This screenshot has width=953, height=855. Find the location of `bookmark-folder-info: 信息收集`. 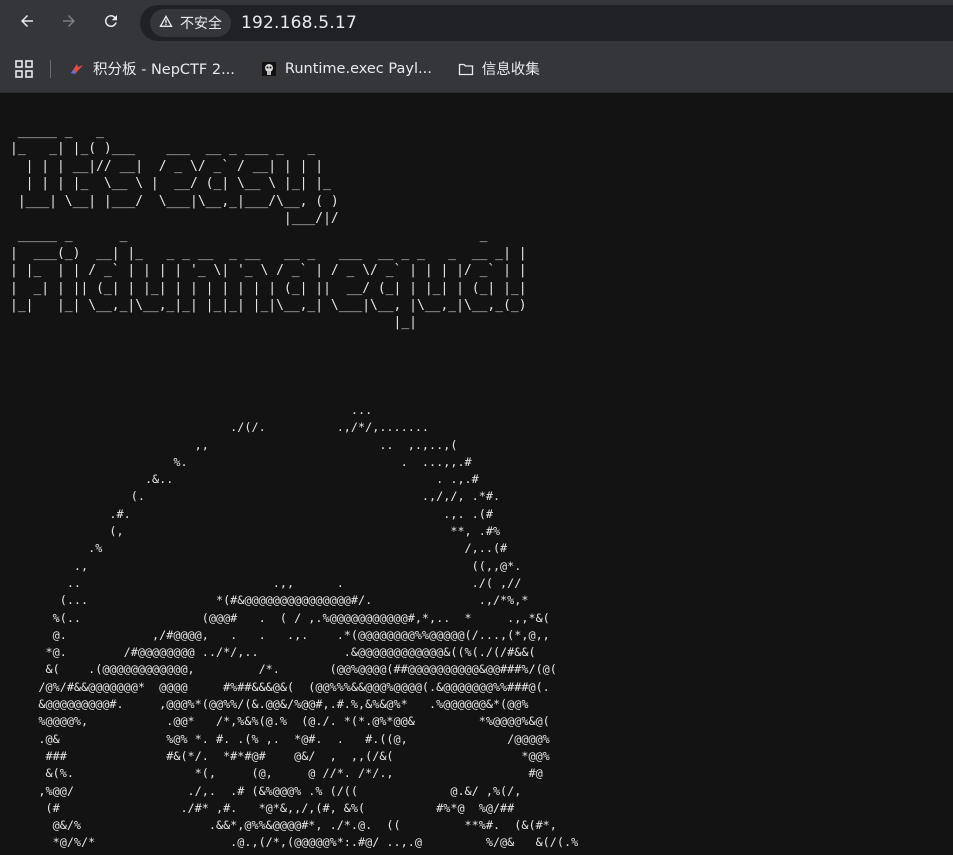

bookmark-folder-info: 信息收集 is located at coordinates (499, 68).